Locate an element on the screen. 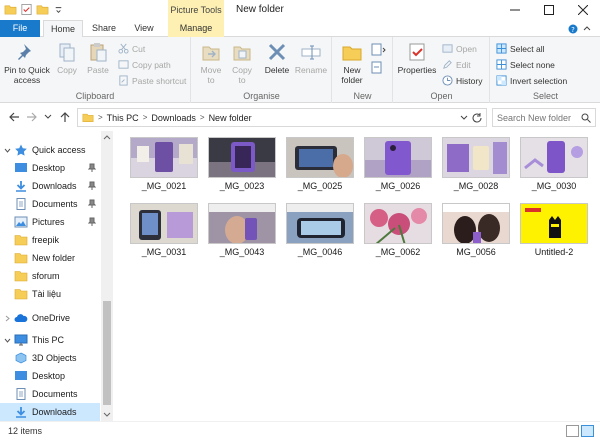  tab-view: View is located at coordinates (144, 28).